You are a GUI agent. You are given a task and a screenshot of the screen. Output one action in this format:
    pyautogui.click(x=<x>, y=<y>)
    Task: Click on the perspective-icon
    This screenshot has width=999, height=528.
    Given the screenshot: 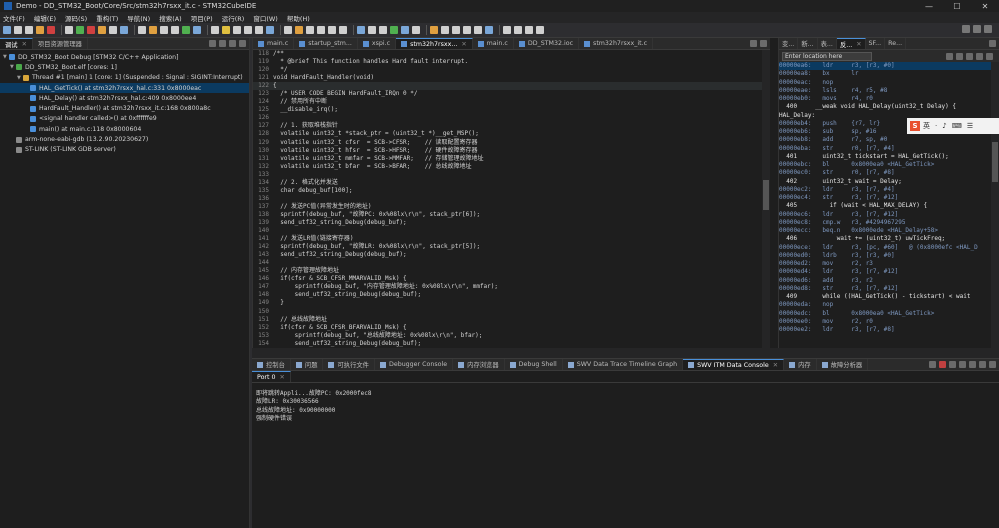 What is the action you would take?
    pyautogui.click(x=977, y=29)
    